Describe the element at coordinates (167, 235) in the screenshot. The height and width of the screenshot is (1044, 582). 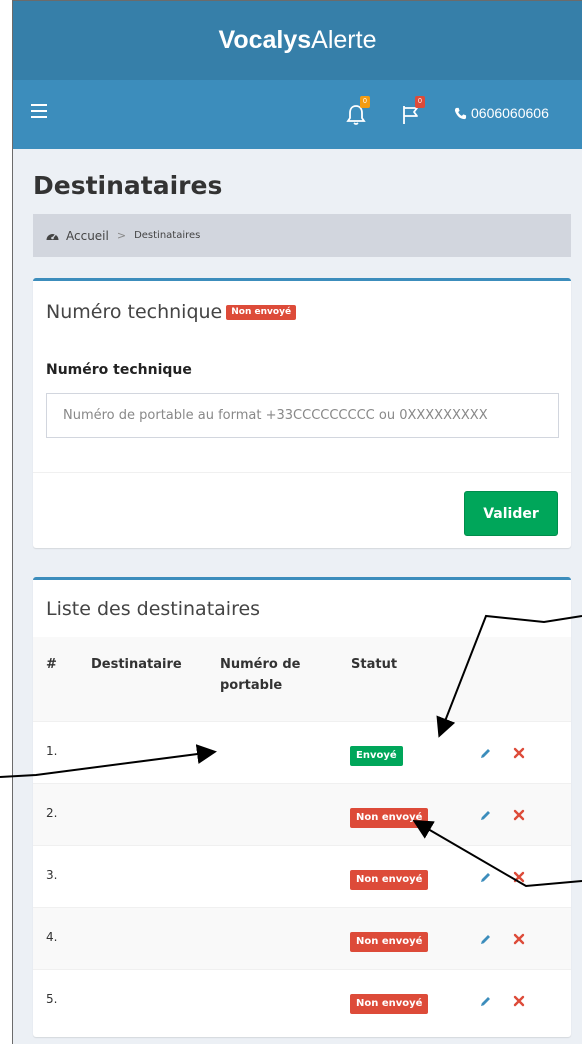
I see `breadcrumb-current: Destinataires` at that location.